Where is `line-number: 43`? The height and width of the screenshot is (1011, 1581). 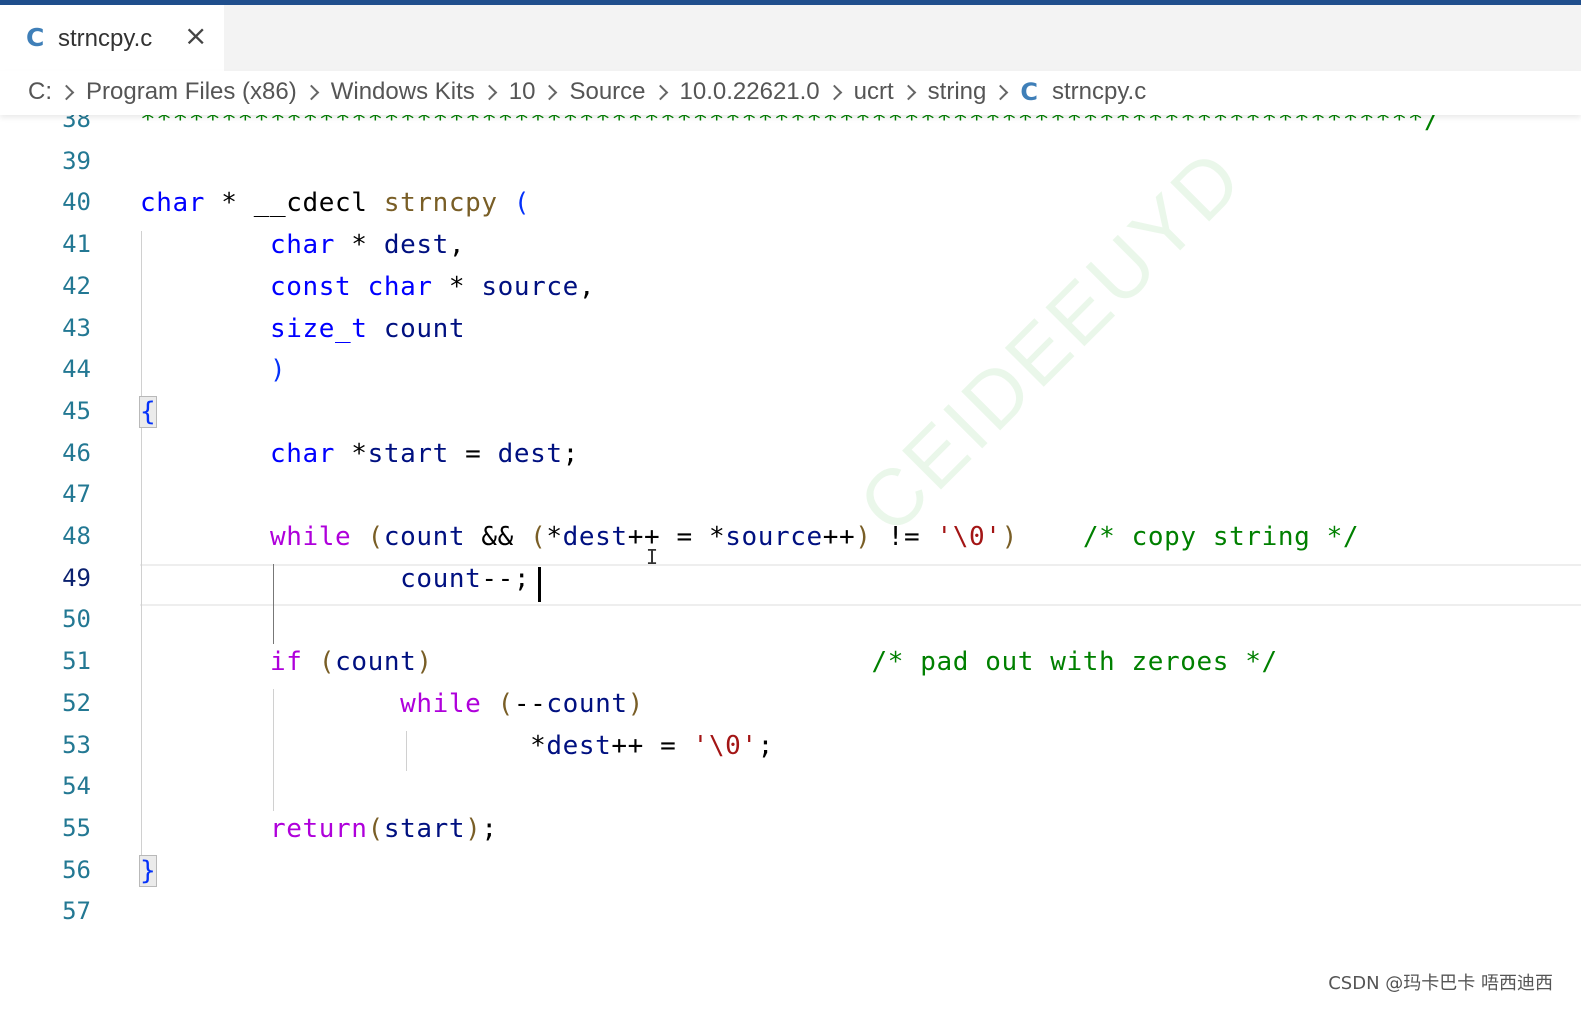
line-number: 43 is located at coordinates (76, 327).